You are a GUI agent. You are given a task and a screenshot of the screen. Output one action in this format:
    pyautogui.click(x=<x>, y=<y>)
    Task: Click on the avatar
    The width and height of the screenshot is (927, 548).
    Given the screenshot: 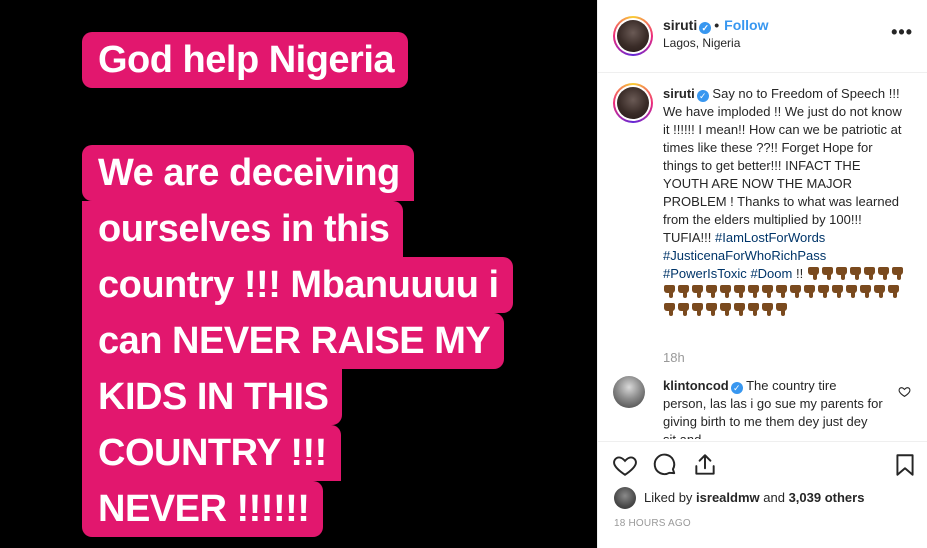 What is the action you would take?
    pyautogui.click(x=633, y=36)
    